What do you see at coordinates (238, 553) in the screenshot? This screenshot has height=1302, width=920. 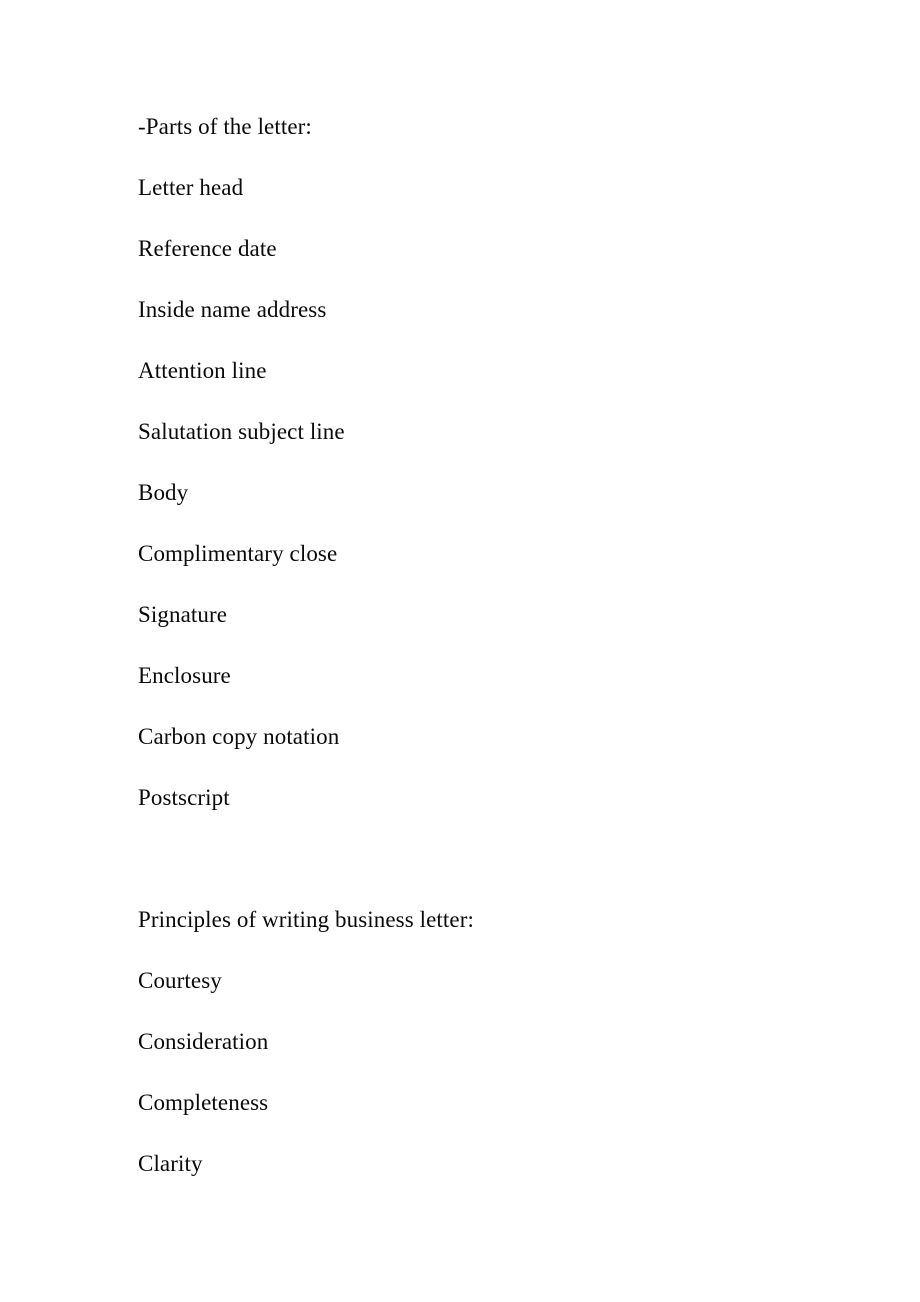 I see `paragraph-complimentary-close: Complimentary close` at bounding box center [238, 553].